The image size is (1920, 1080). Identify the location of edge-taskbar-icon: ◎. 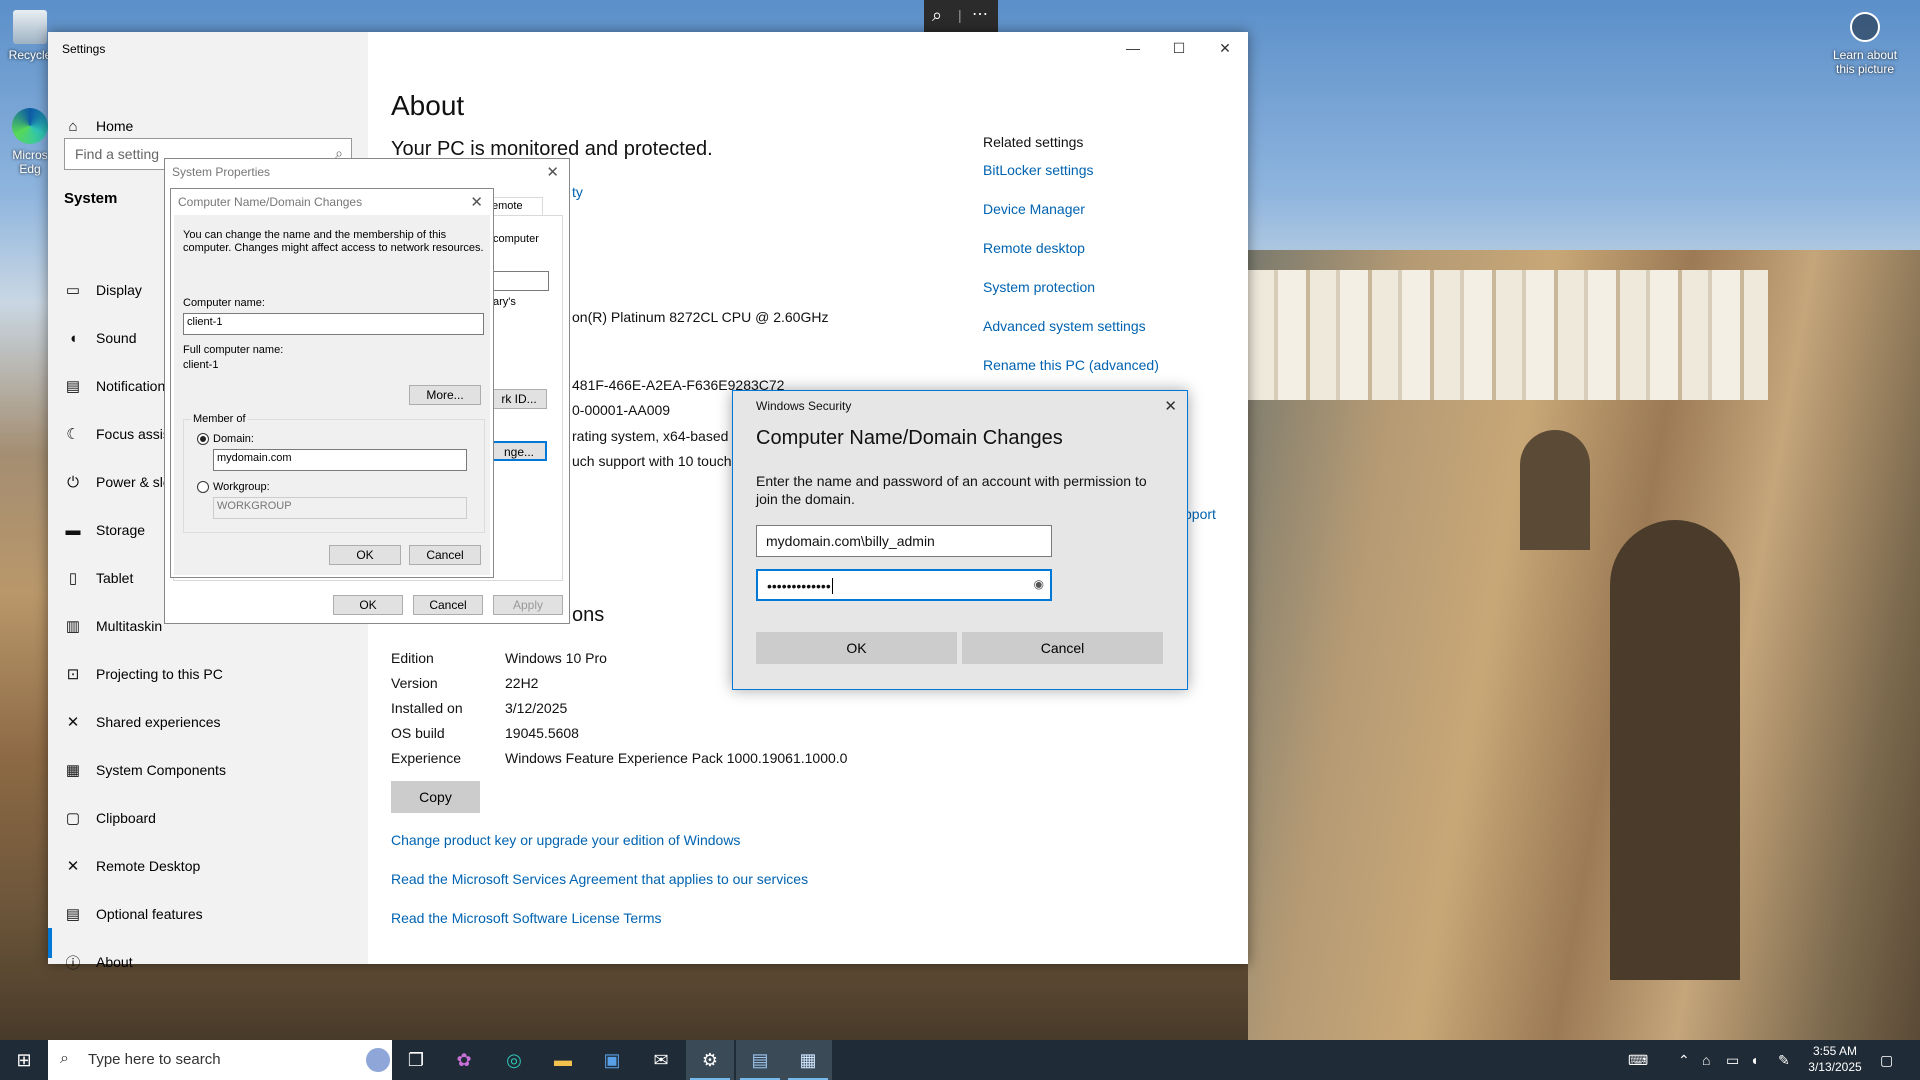
(514, 1060).